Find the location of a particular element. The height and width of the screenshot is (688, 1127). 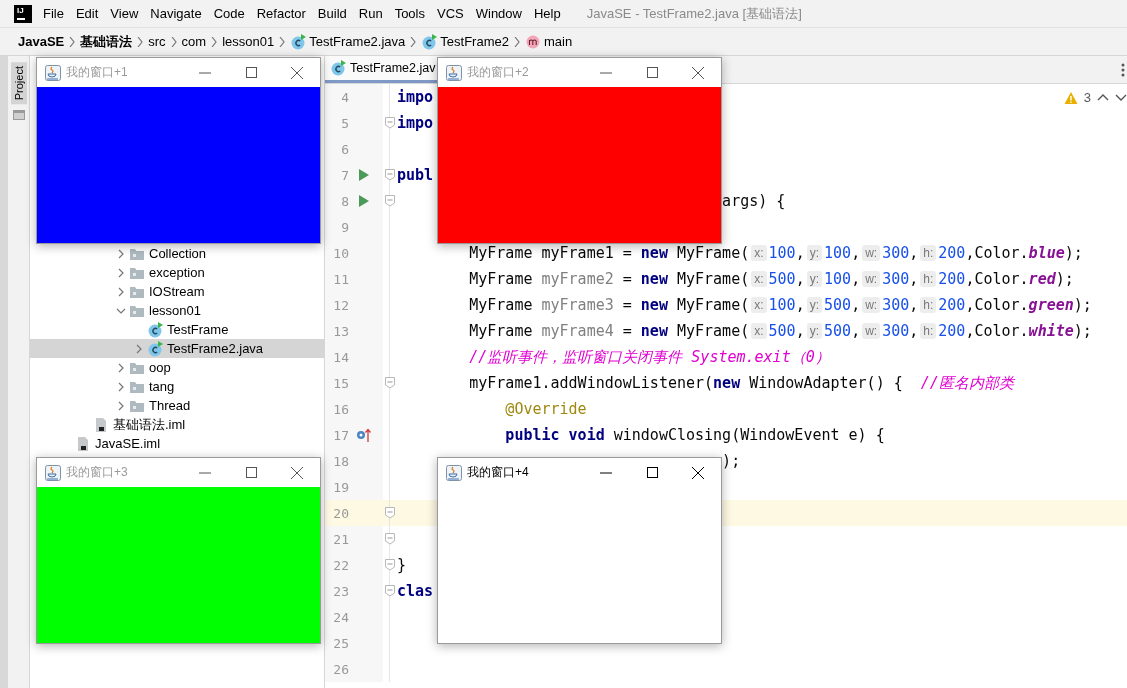

tree-item: tang is located at coordinates (177, 386).